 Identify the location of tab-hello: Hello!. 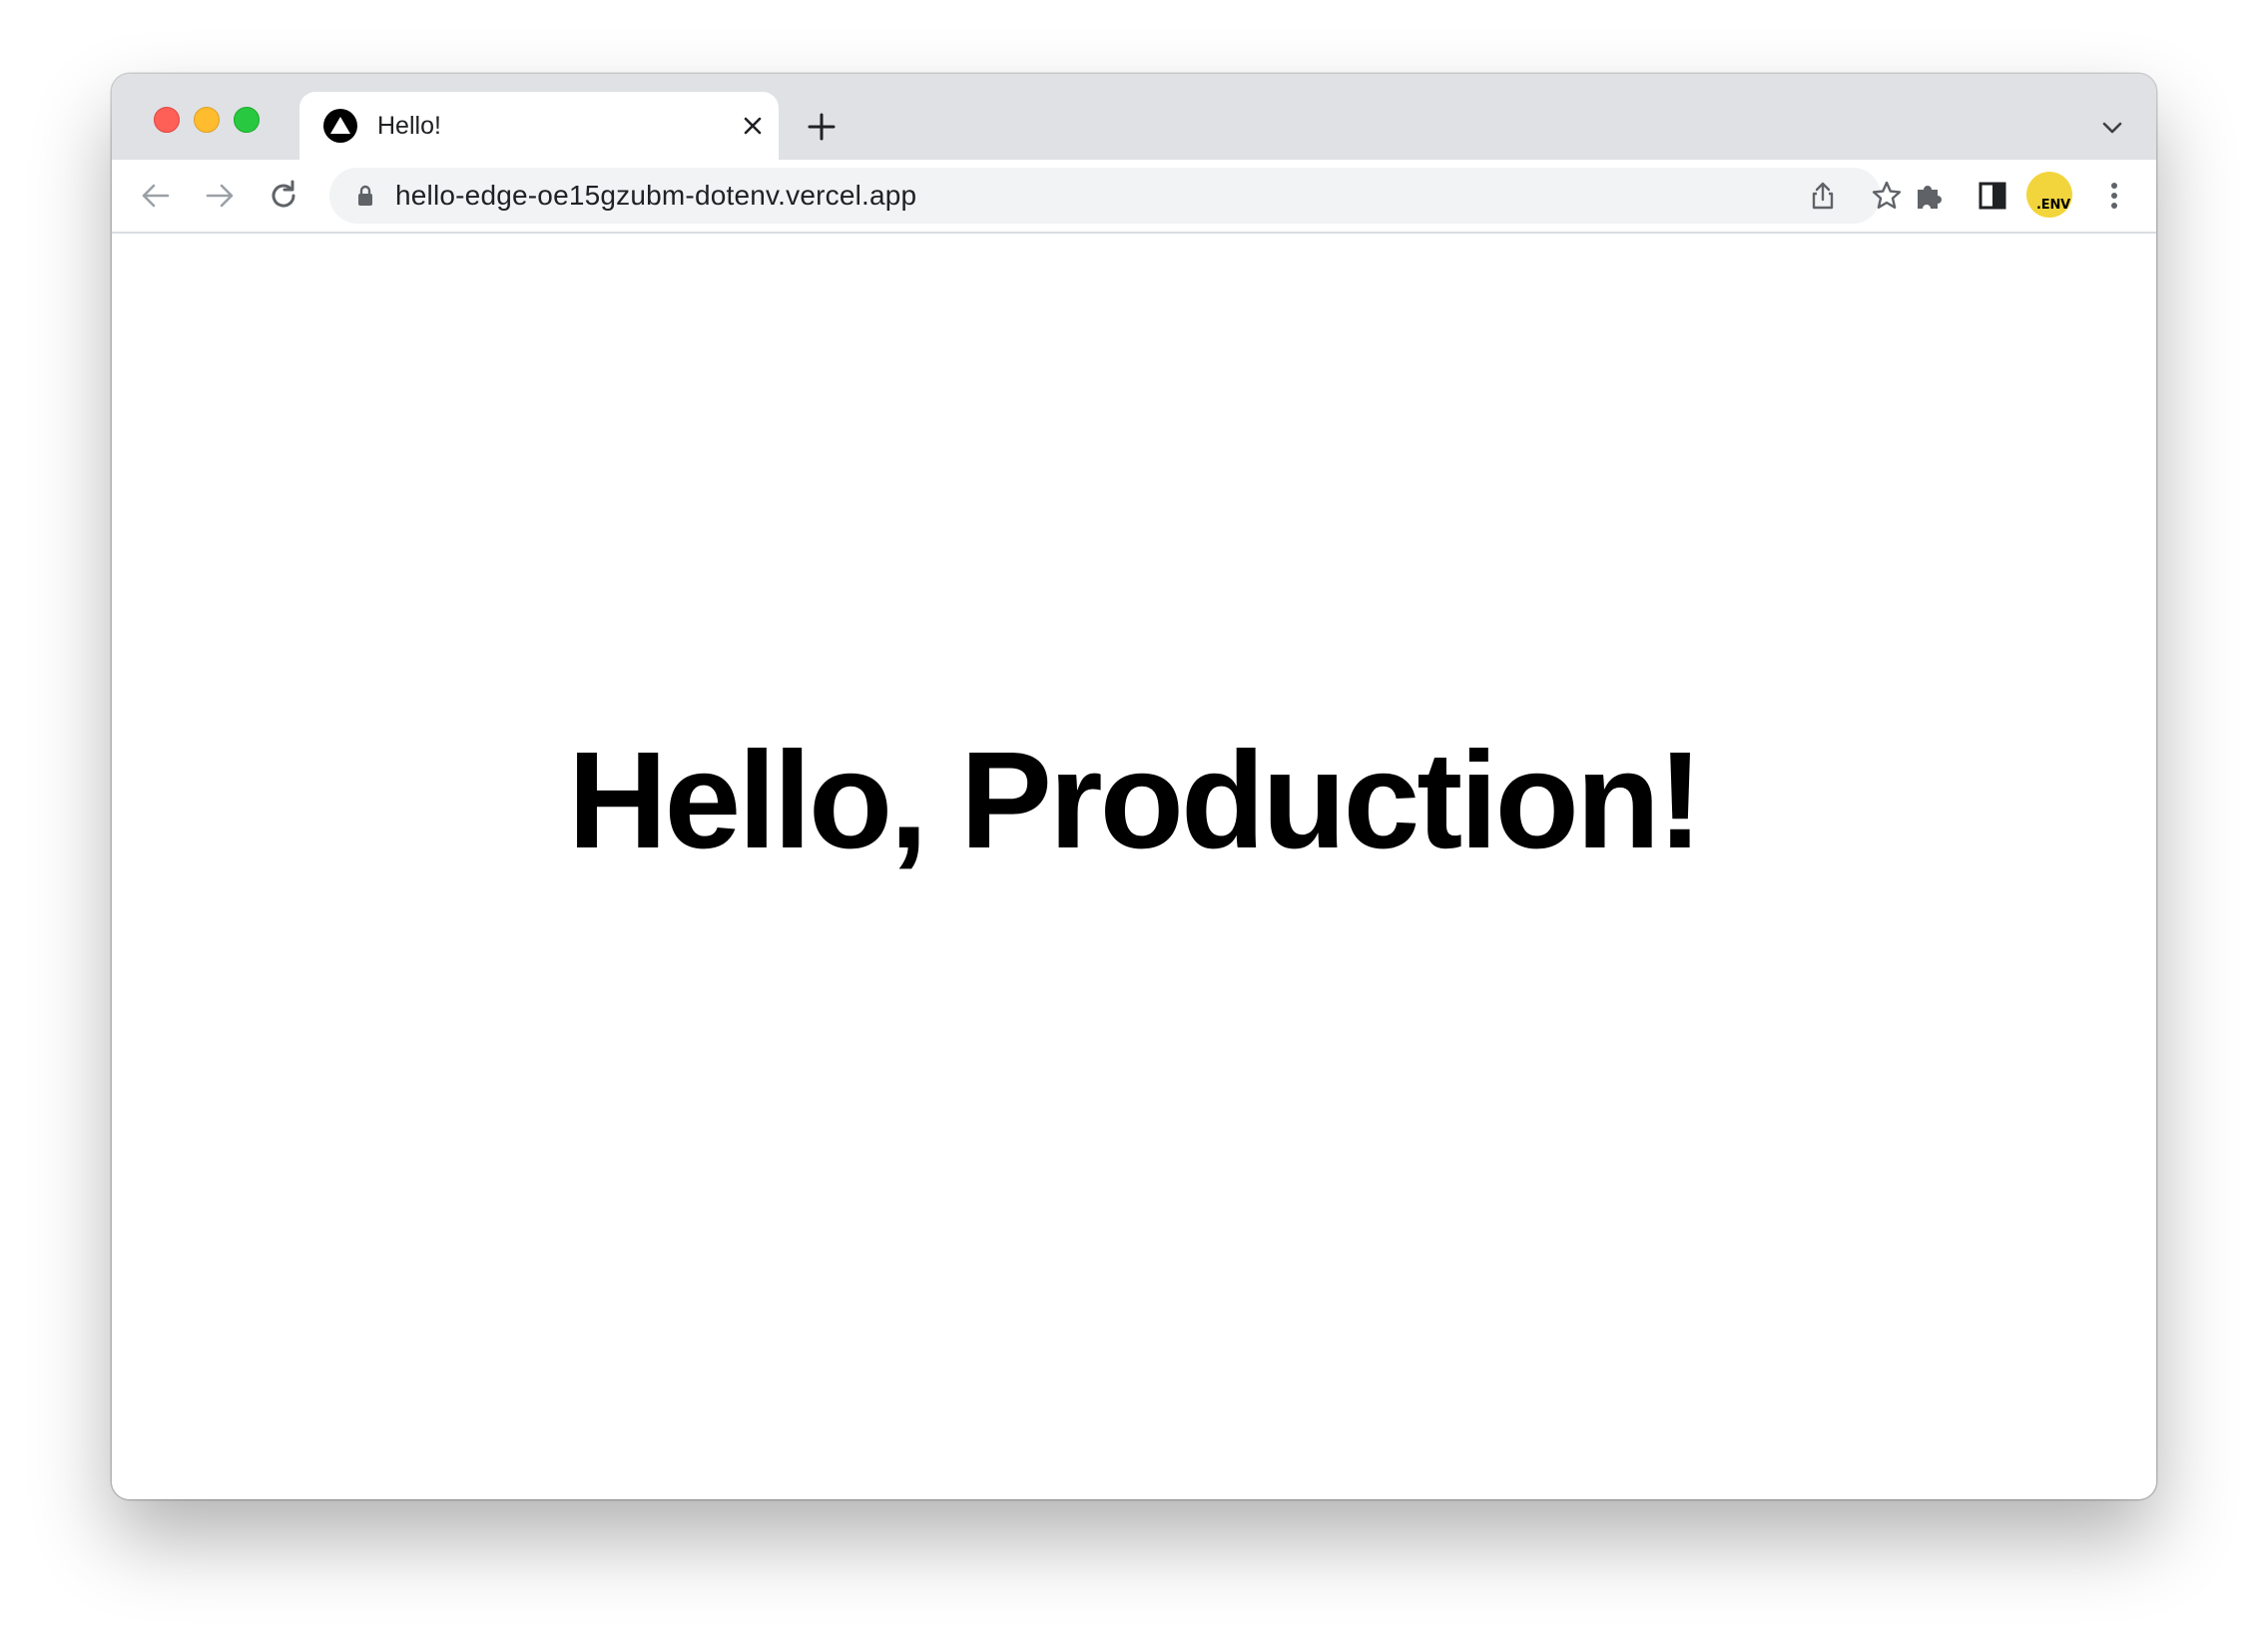
(539, 126).